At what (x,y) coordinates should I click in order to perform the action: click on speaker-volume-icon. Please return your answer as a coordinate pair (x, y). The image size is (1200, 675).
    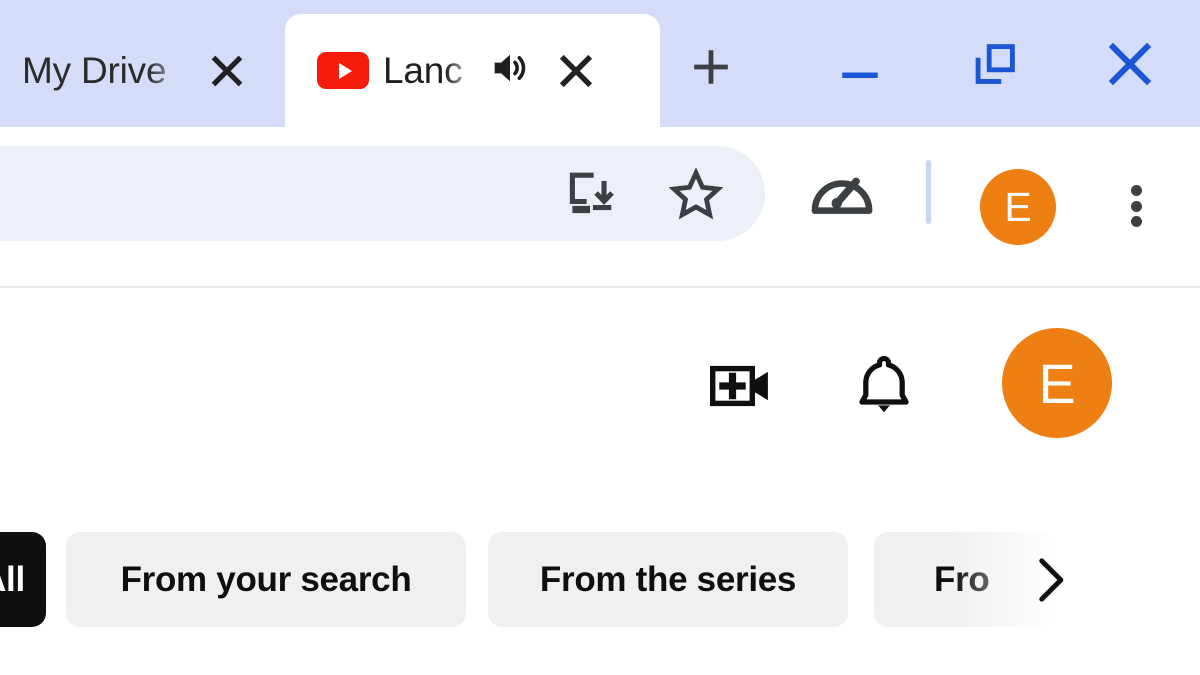
    Looking at the image, I should click on (510, 70).